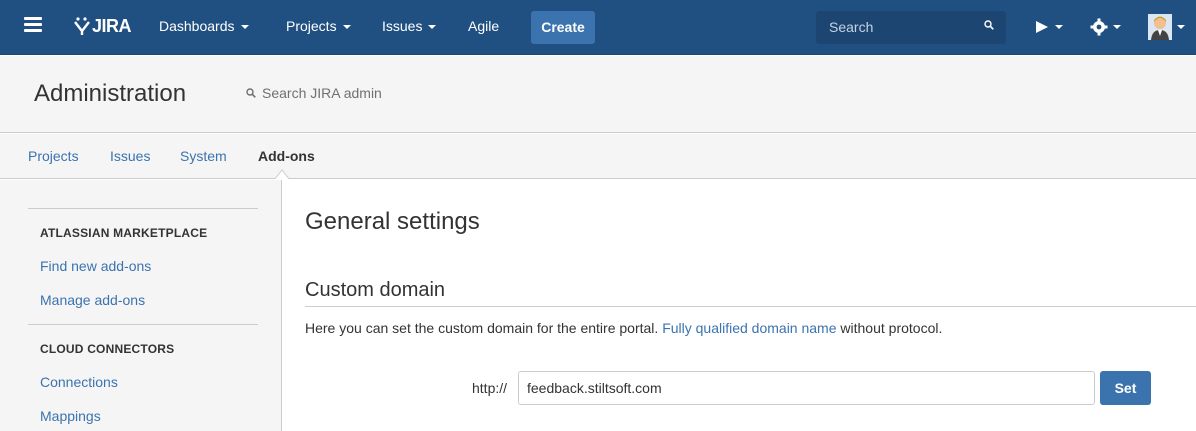 The width and height of the screenshot is (1196, 431). Describe the element at coordinates (490, 388) in the screenshot. I see `protocol-prefix-label: http://` at that location.